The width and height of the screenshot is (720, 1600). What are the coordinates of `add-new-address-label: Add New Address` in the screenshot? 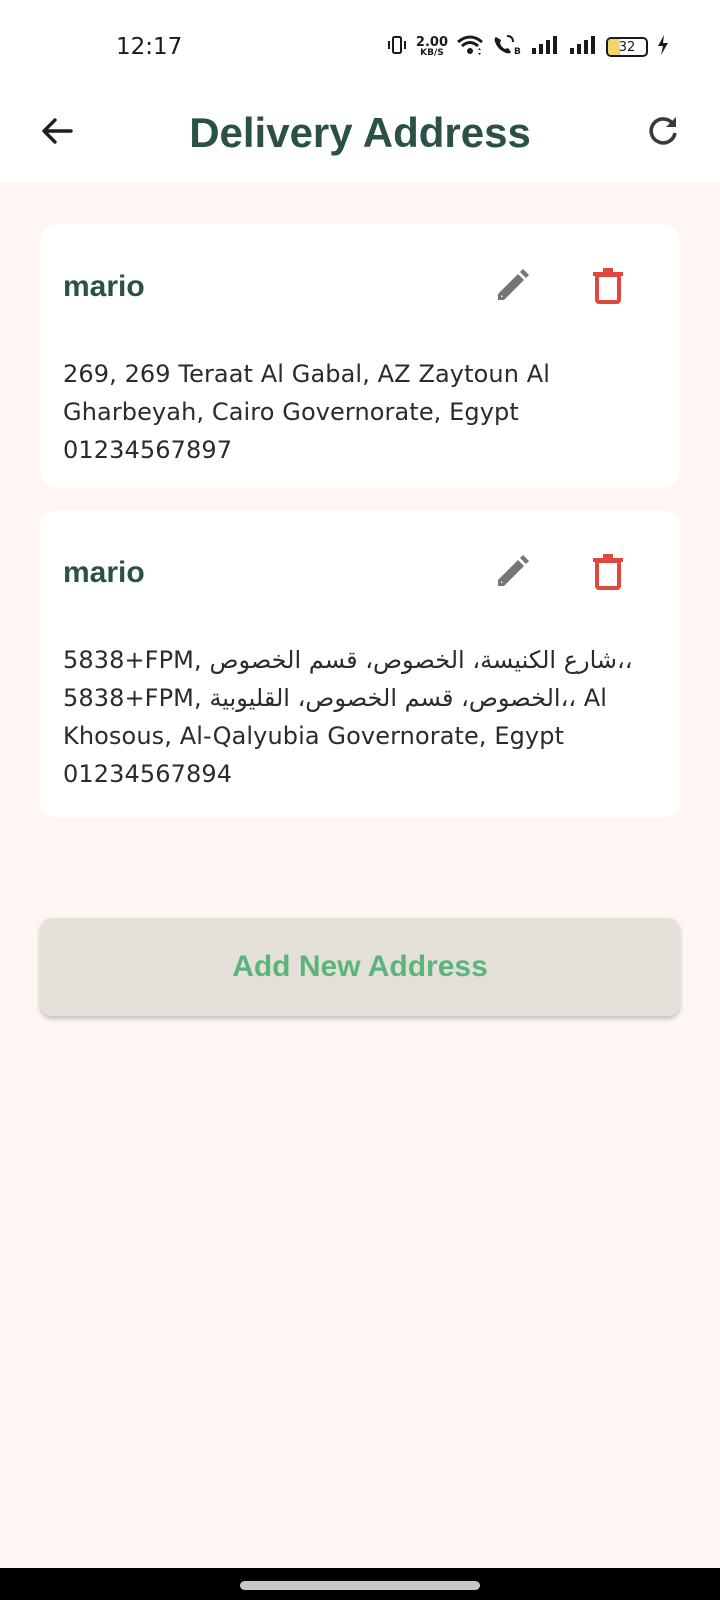 It's located at (360, 966).